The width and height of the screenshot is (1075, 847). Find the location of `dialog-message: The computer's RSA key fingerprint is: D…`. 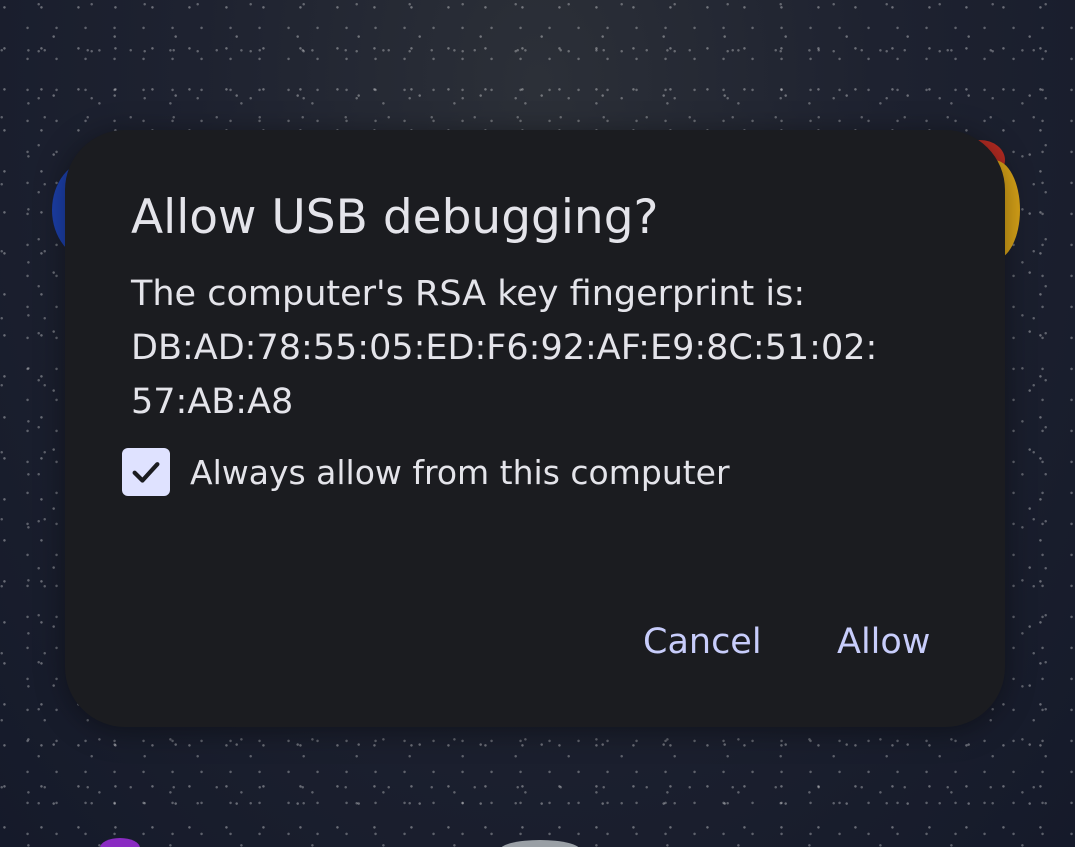

dialog-message: The computer's RSA key fingerprint is: D… is located at coordinates (541, 348).